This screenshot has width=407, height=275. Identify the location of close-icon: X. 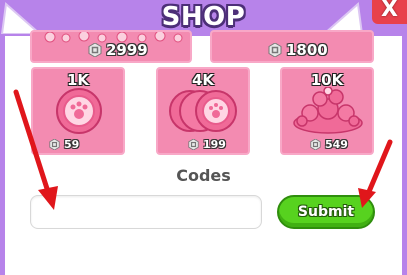
(389, 11).